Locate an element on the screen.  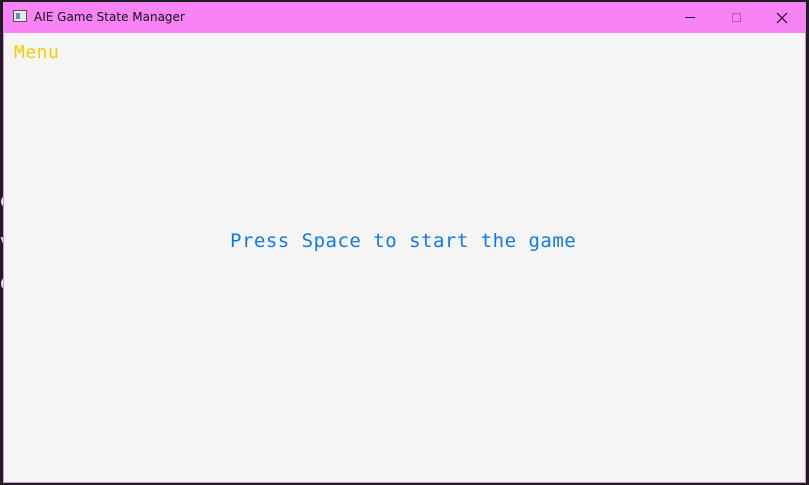
minimize-button is located at coordinates (690, 17).